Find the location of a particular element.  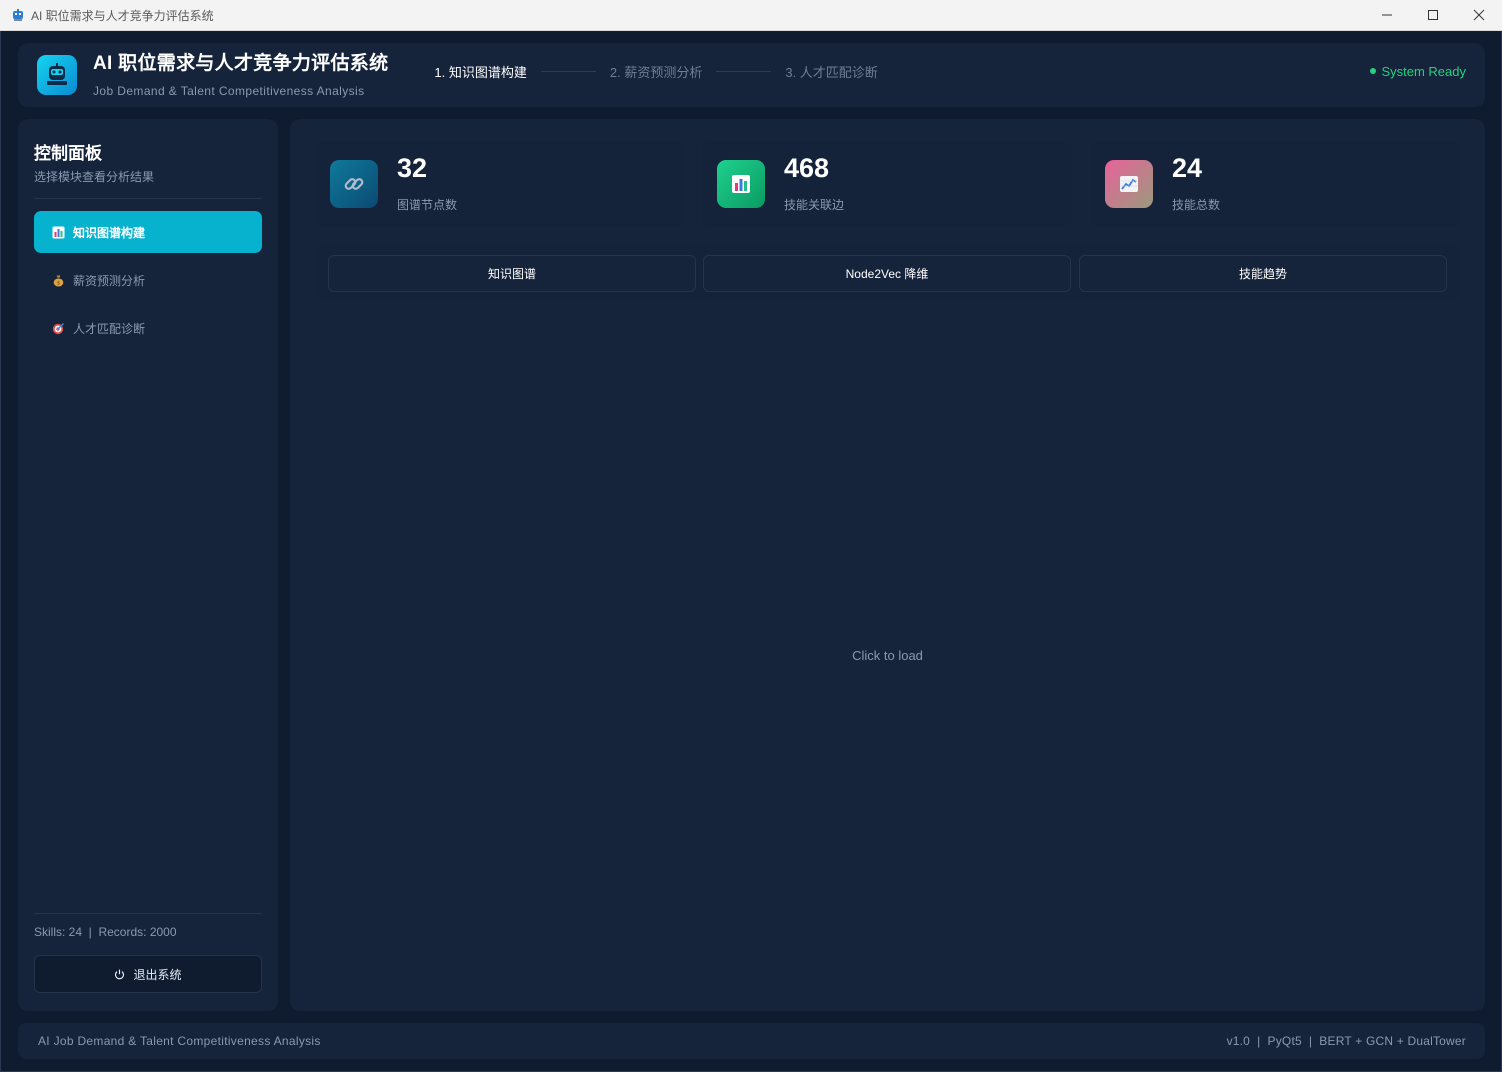

stat-label: 图谱节点数 is located at coordinates (427, 205).